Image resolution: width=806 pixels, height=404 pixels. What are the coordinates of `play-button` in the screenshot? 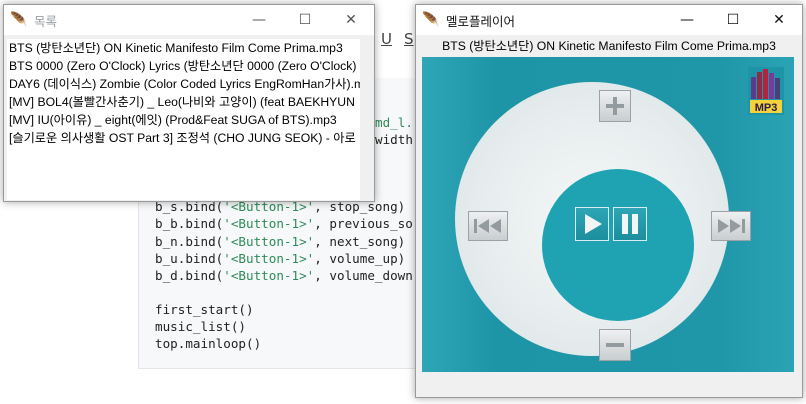 It's located at (592, 224).